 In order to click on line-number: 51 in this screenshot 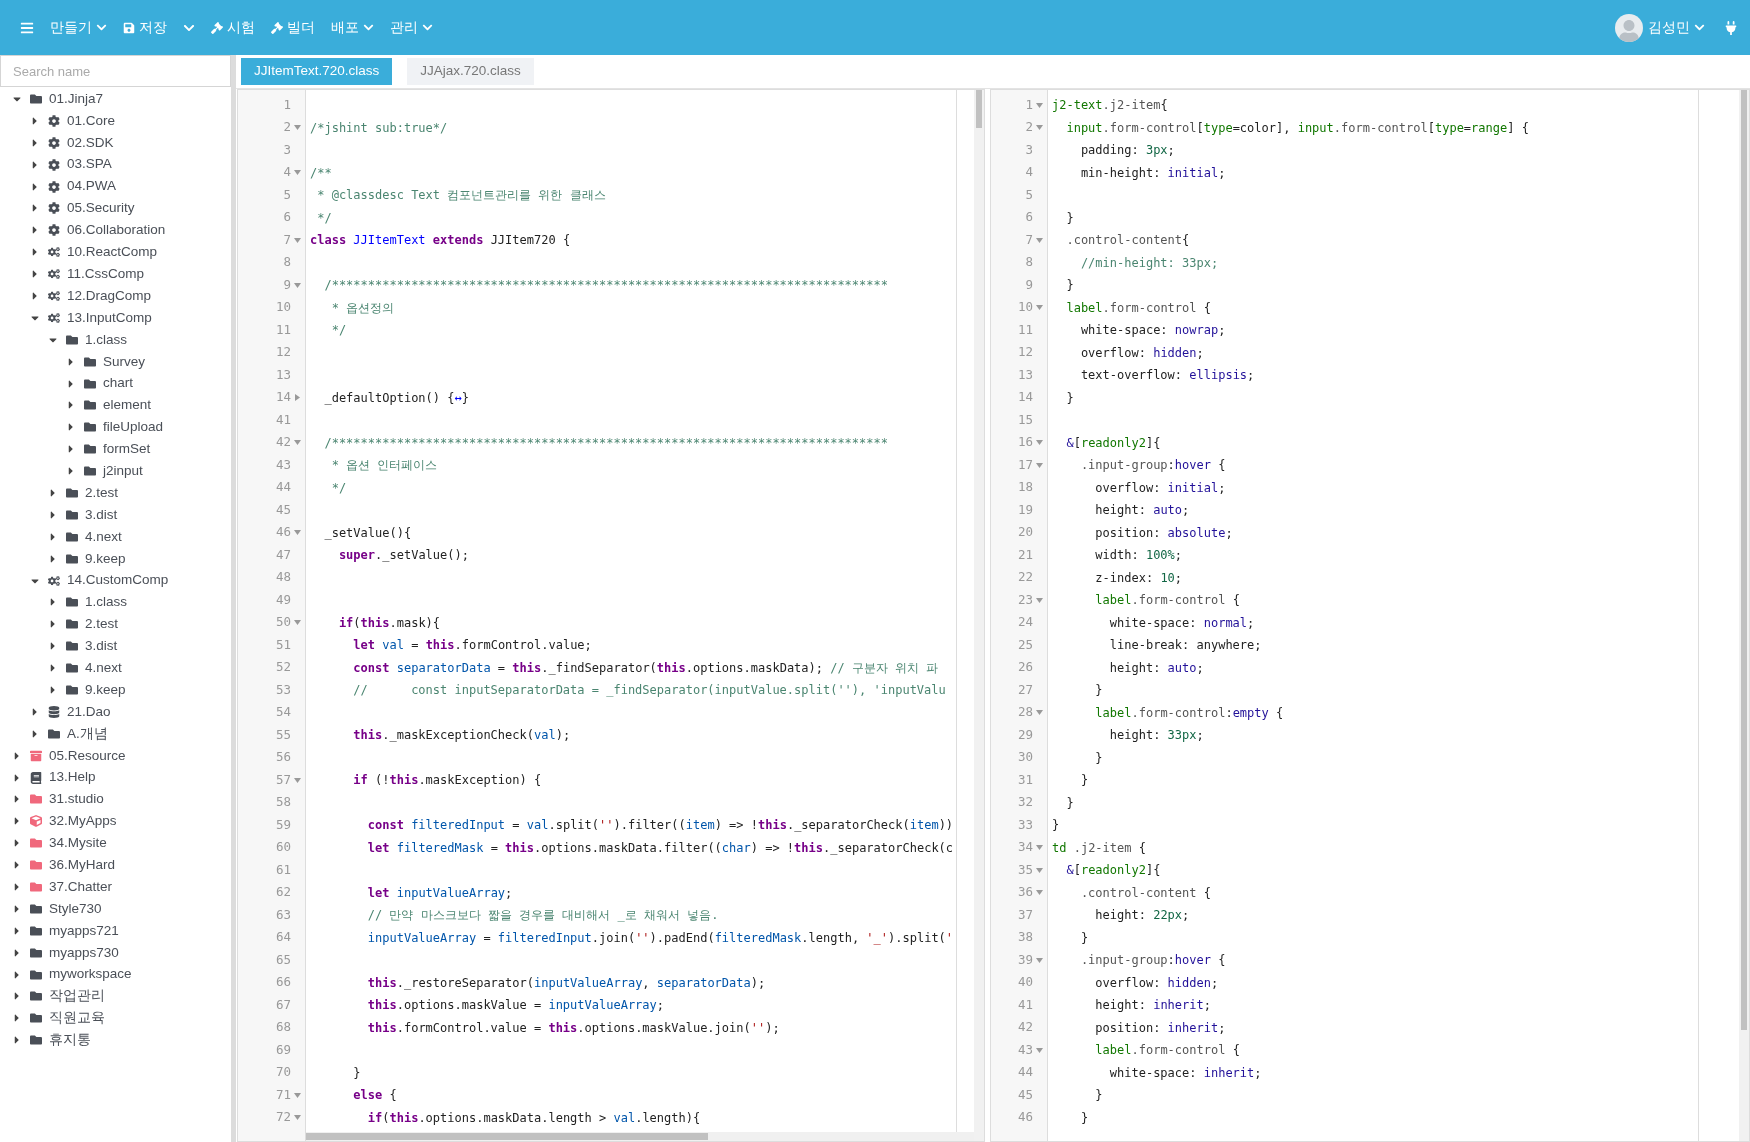, I will do `click(283, 644)`.